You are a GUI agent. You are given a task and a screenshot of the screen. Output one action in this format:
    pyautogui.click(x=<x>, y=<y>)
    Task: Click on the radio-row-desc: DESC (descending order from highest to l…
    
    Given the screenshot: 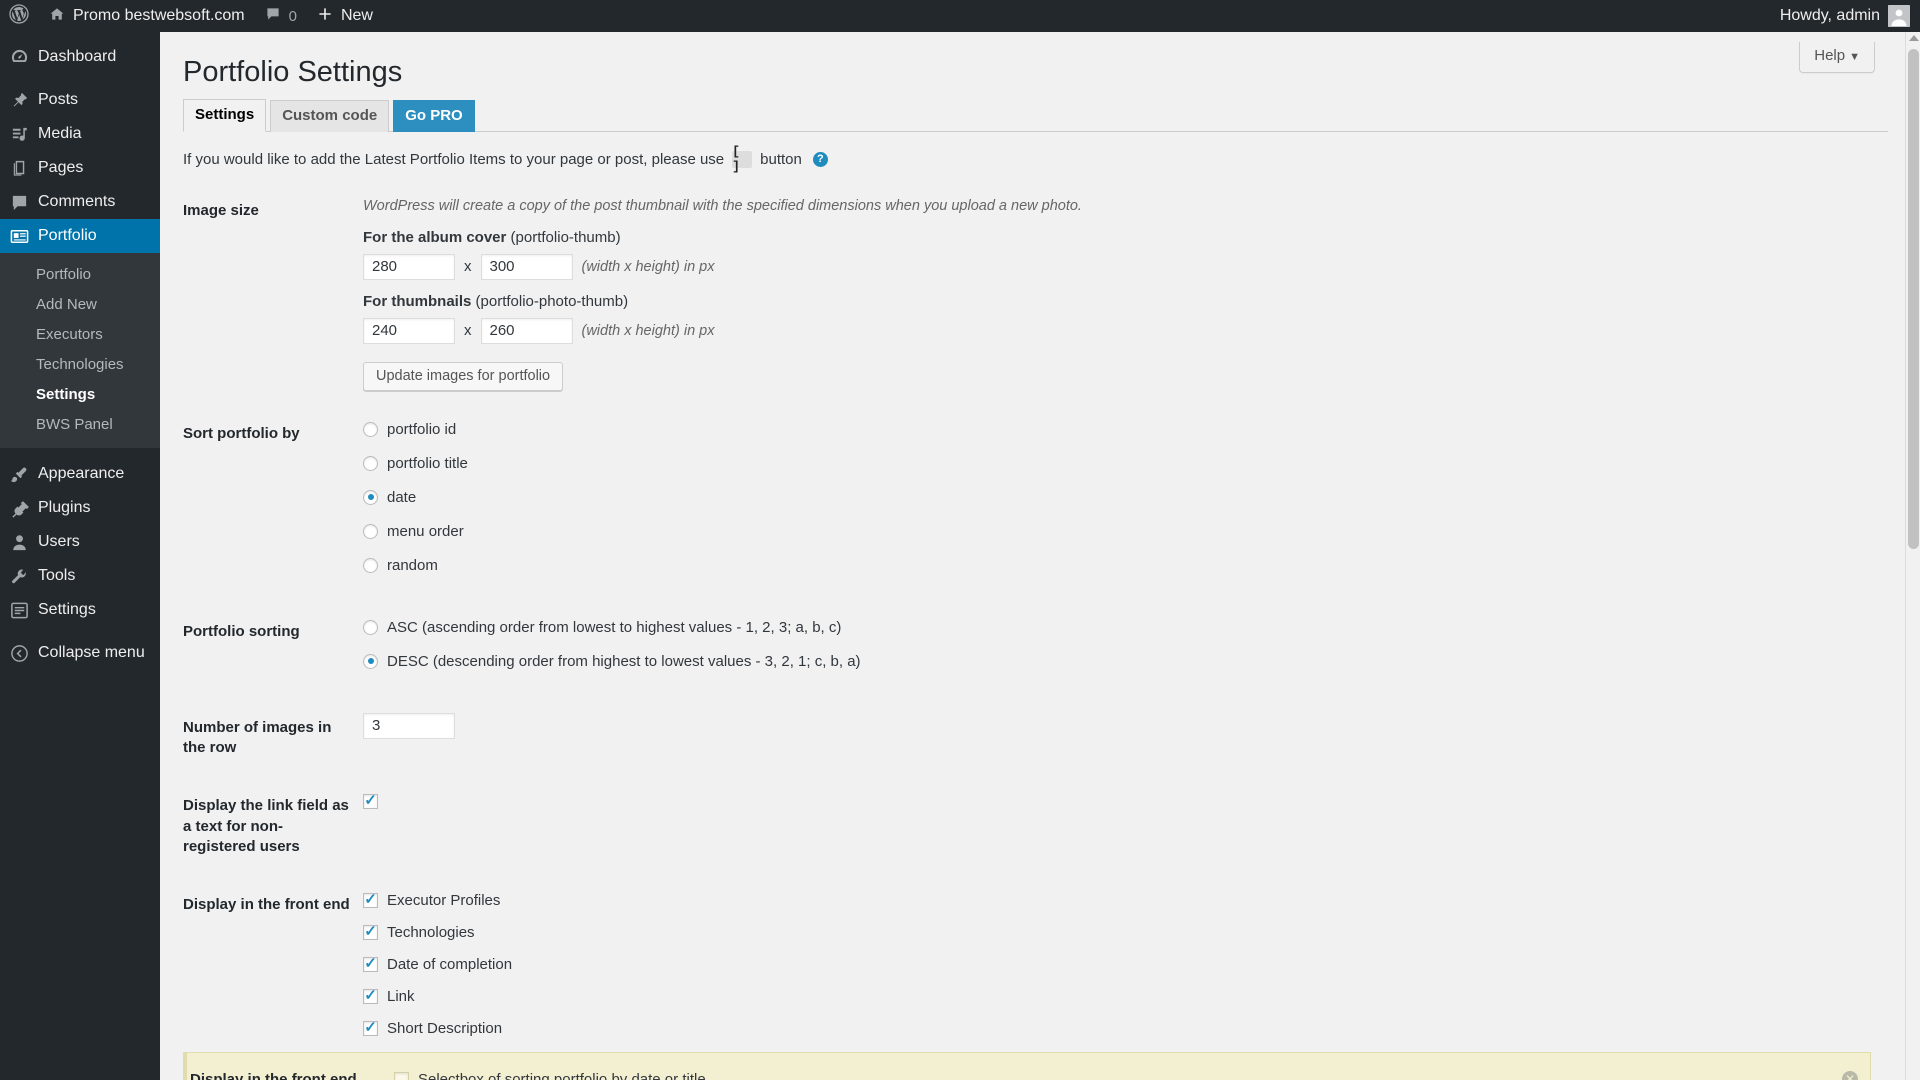 What is the action you would take?
    pyautogui.click(x=1018, y=661)
    